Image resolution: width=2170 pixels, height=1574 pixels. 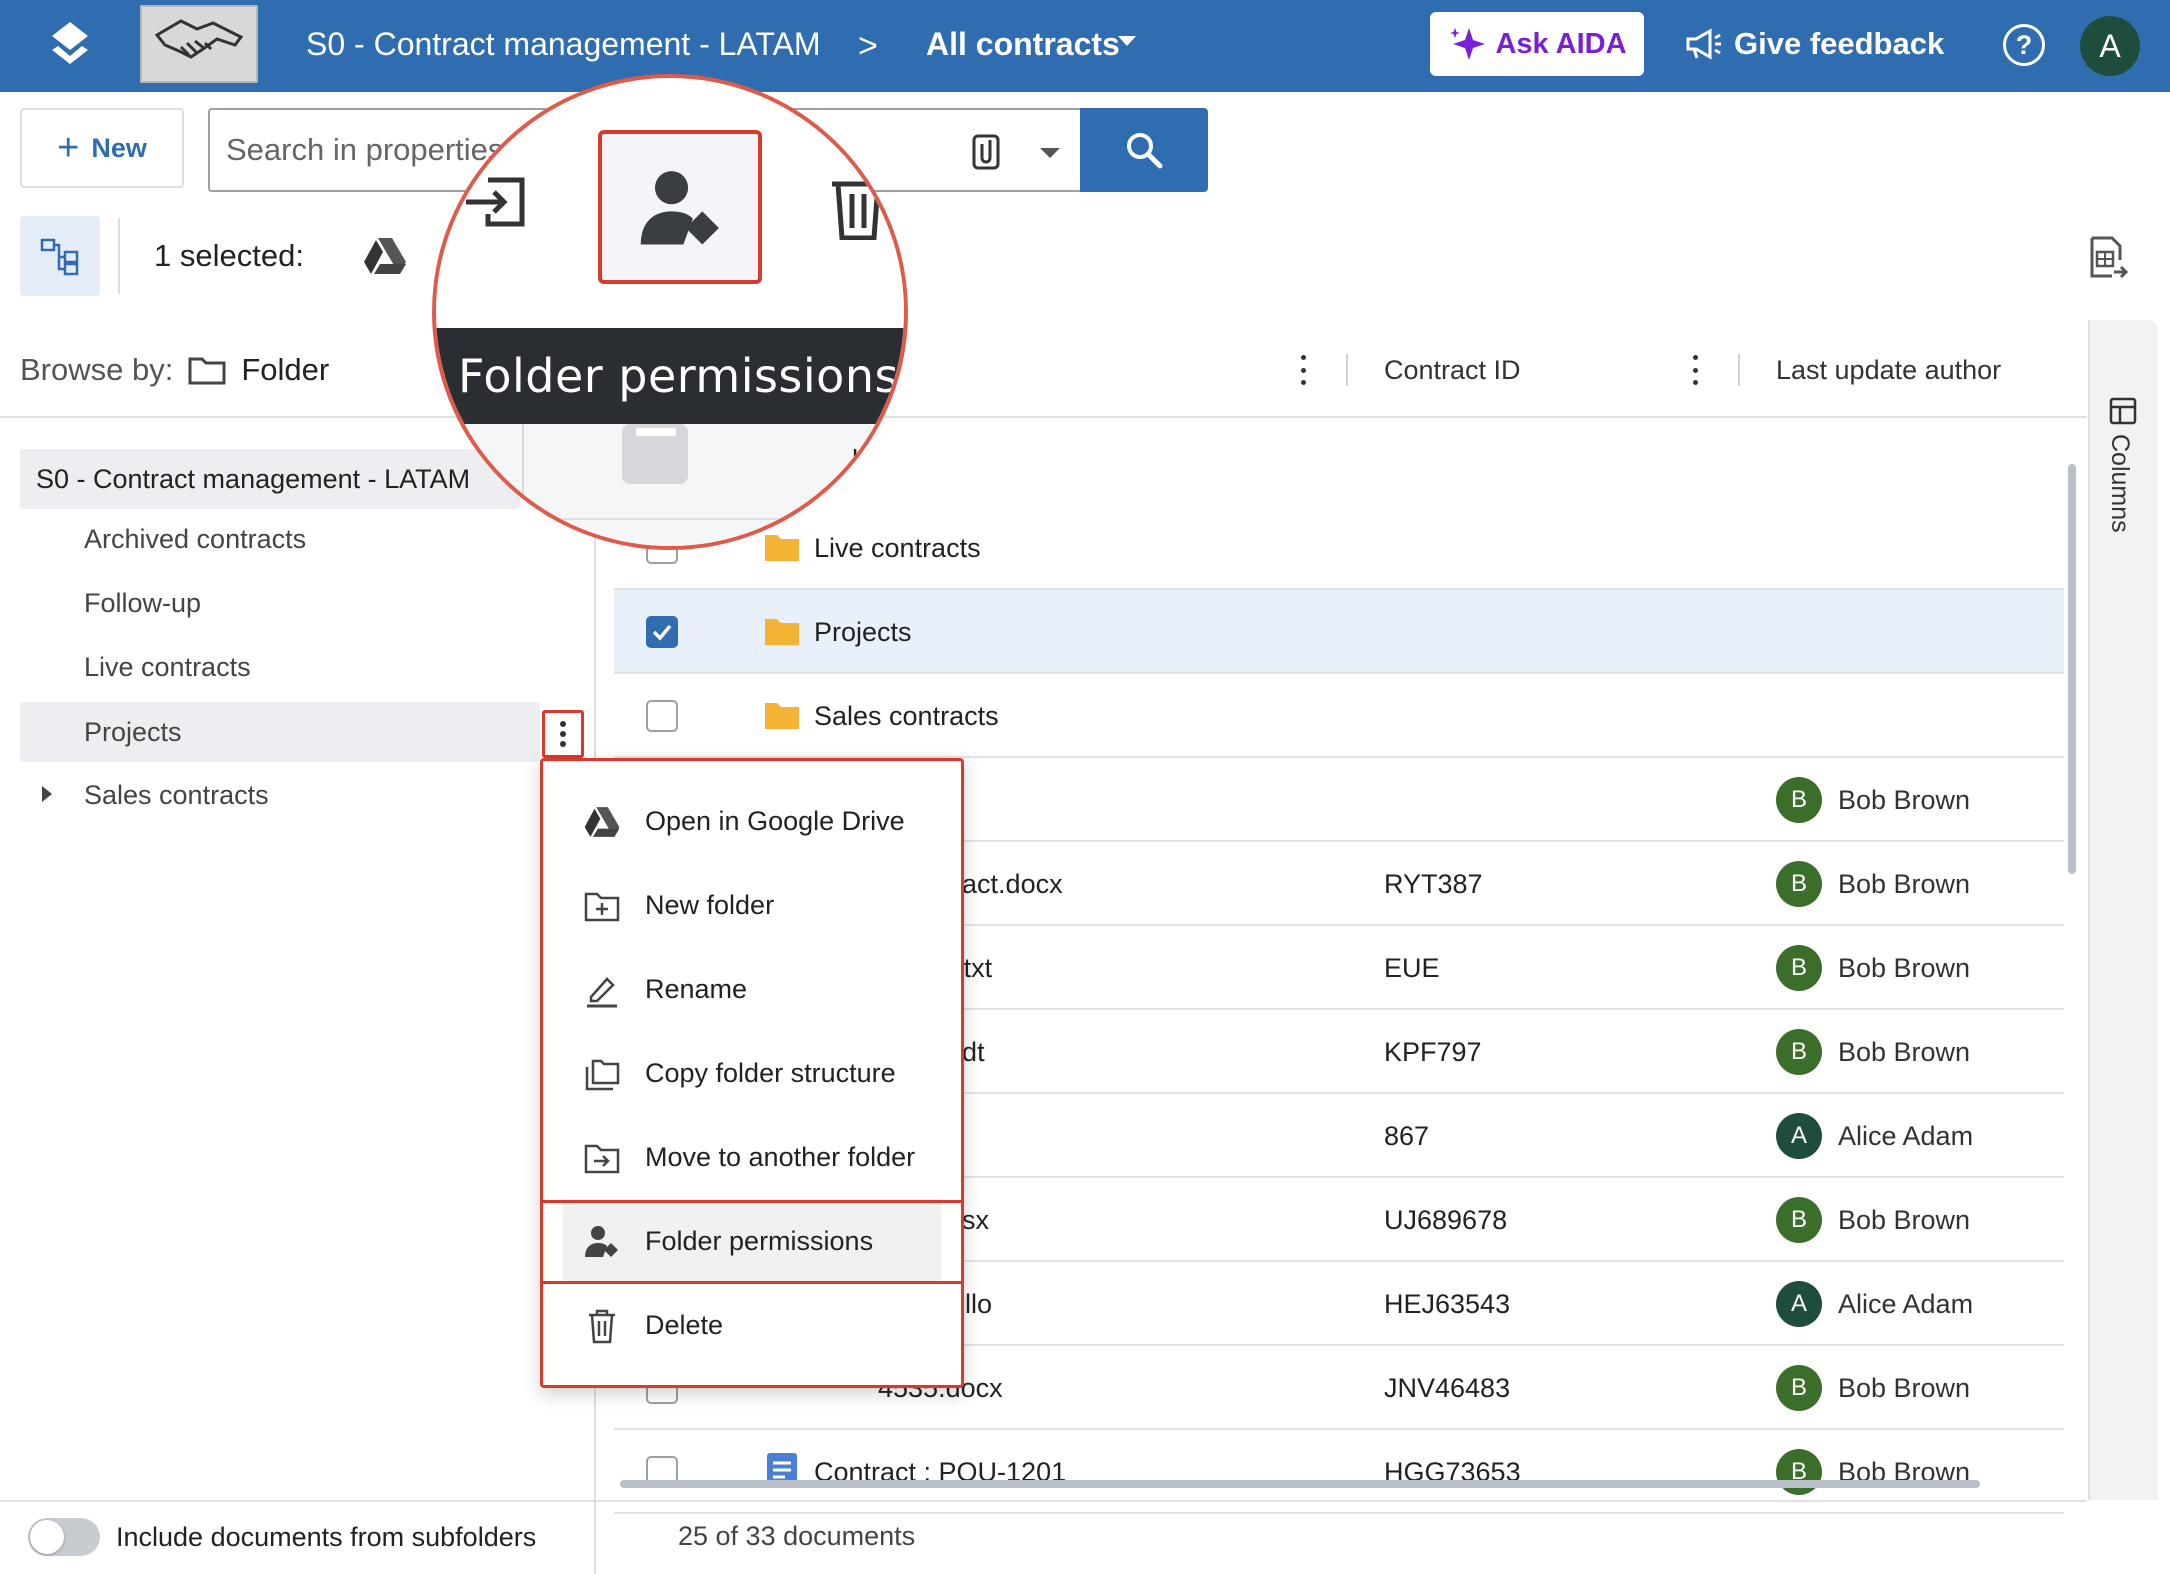 I want to click on menu-item-open-in-google-drive: Open in Google Drive, so click(x=752, y=821).